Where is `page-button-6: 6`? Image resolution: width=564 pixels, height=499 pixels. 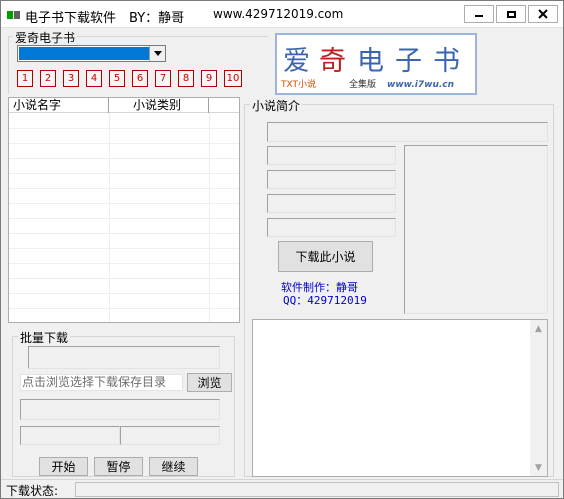 page-button-6: 6 is located at coordinates (140, 78).